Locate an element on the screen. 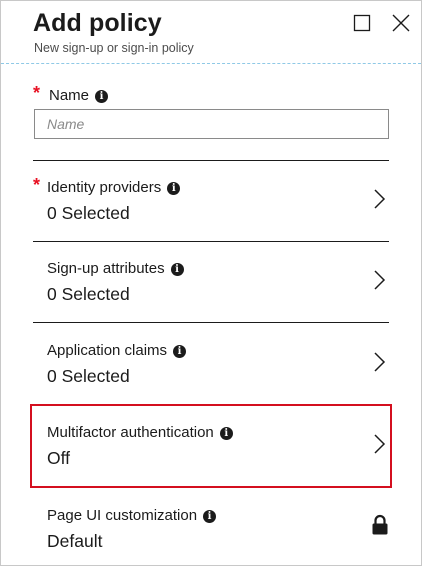 The image size is (422, 566). blade-header: Add policy New sign-up or sign-in policy is located at coordinates (211, 32).